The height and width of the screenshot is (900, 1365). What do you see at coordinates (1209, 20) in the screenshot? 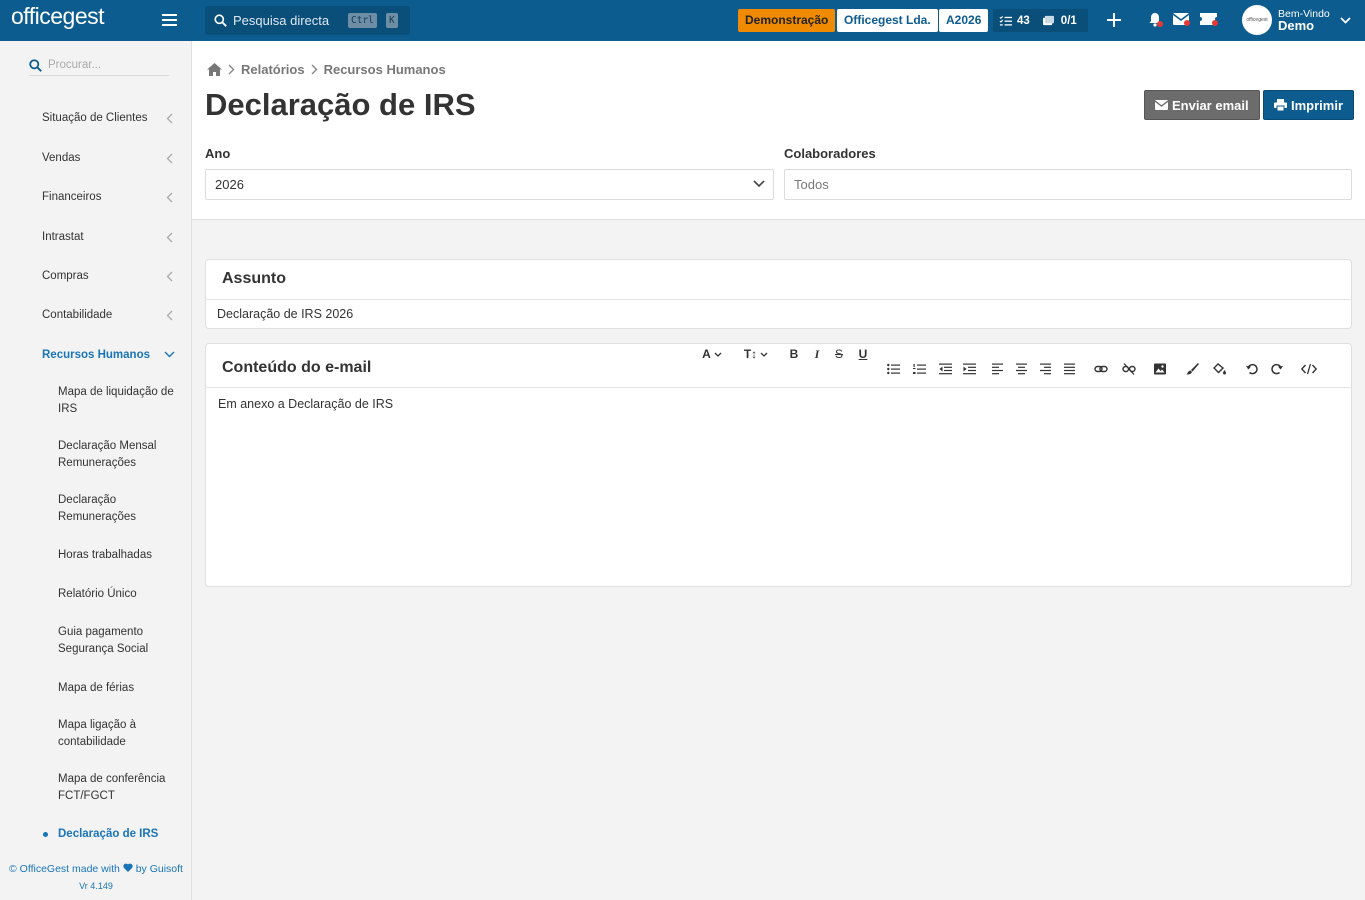
I see `tickets` at bounding box center [1209, 20].